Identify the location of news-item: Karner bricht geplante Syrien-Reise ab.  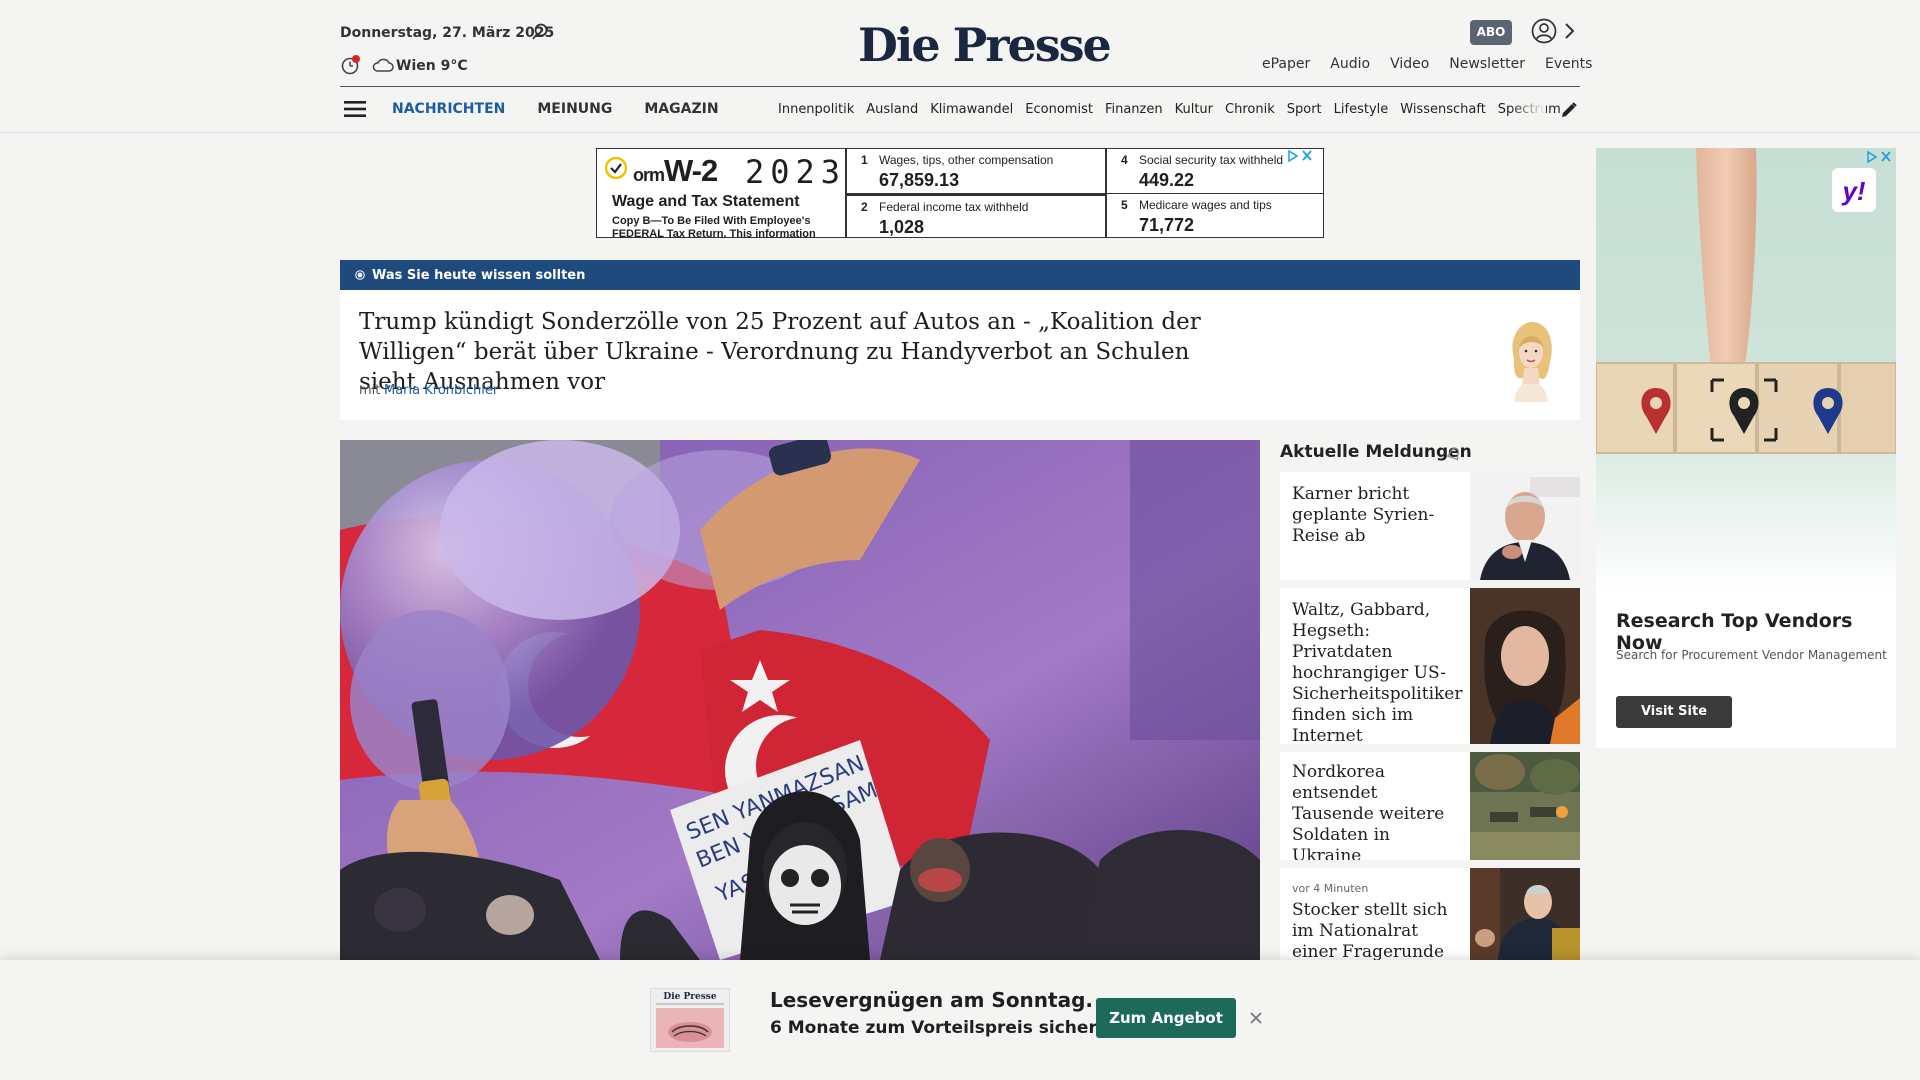
(1430, 526).